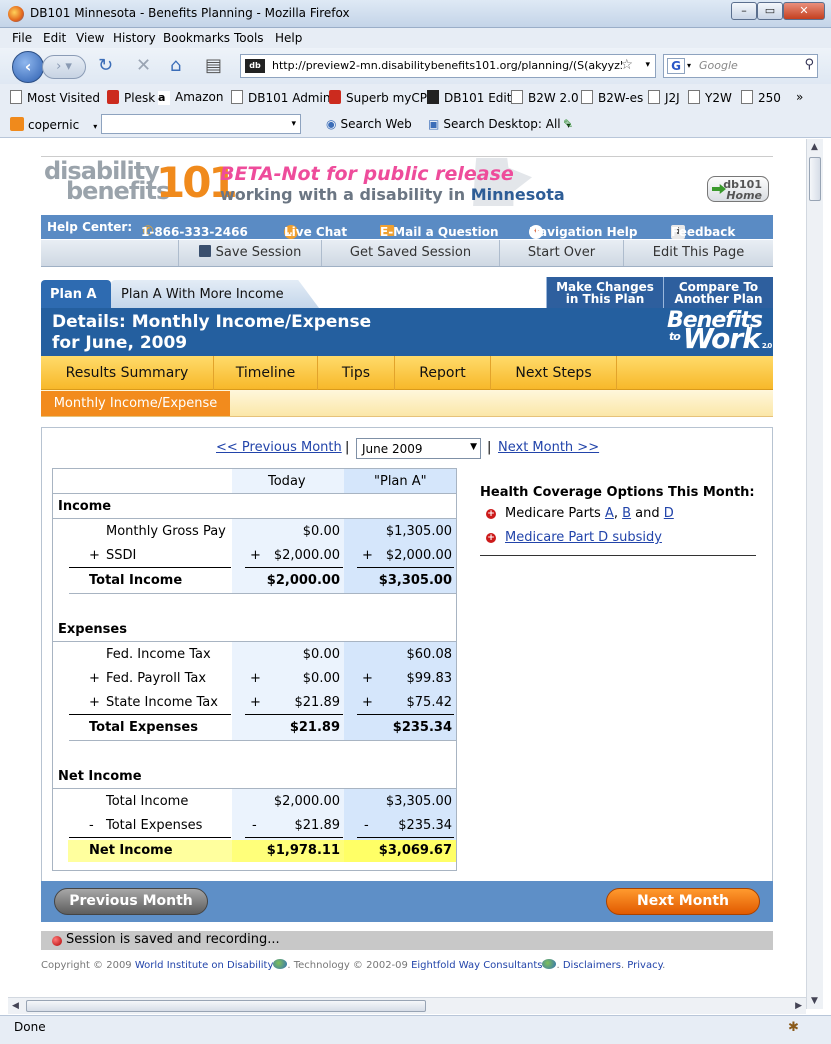 The image size is (831, 1044). Describe the element at coordinates (669, 513) in the screenshot. I see `medicare-part-d-link: D` at that location.